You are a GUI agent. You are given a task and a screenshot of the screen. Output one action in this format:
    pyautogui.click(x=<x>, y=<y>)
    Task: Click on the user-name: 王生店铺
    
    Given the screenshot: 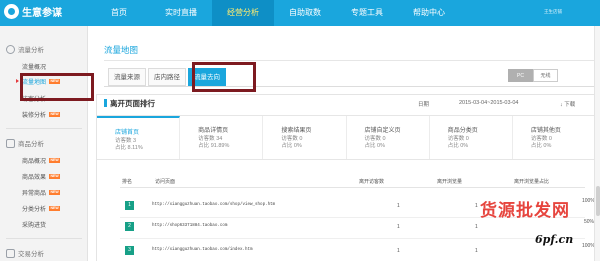 What is the action you would take?
    pyautogui.click(x=553, y=12)
    